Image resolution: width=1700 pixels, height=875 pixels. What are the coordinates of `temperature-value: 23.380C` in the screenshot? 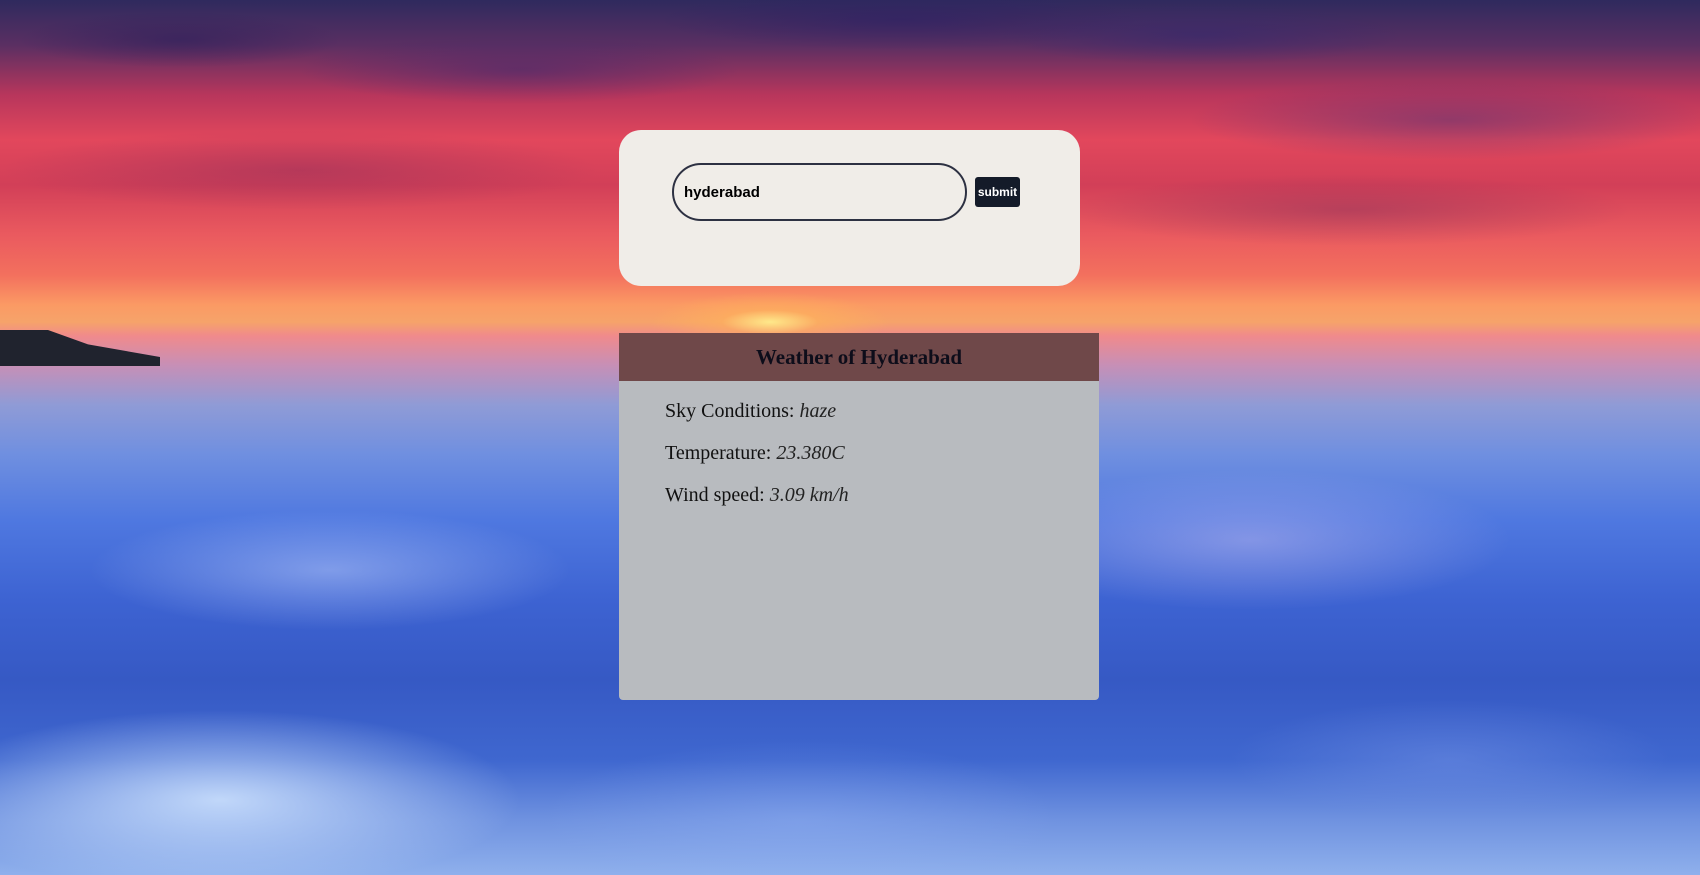 It's located at (810, 453).